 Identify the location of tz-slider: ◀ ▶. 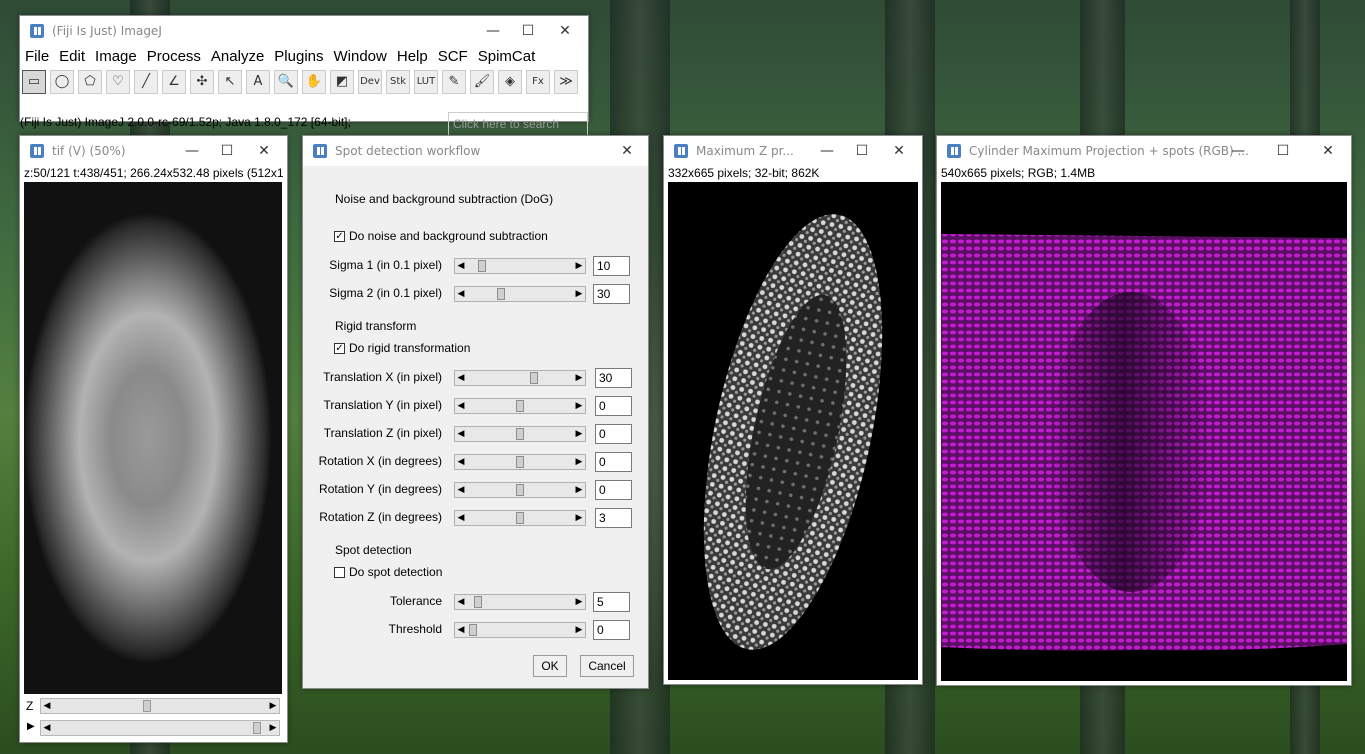
(520, 434).